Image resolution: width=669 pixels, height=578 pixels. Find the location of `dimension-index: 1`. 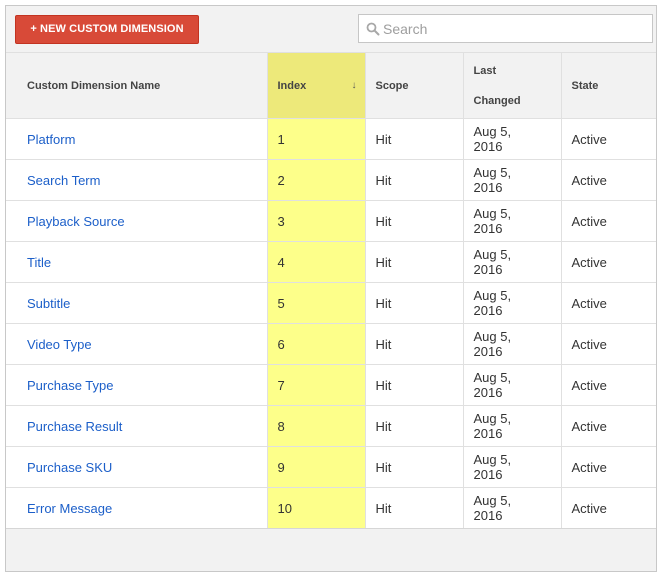

dimension-index: 1 is located at coordinates (316, 139).